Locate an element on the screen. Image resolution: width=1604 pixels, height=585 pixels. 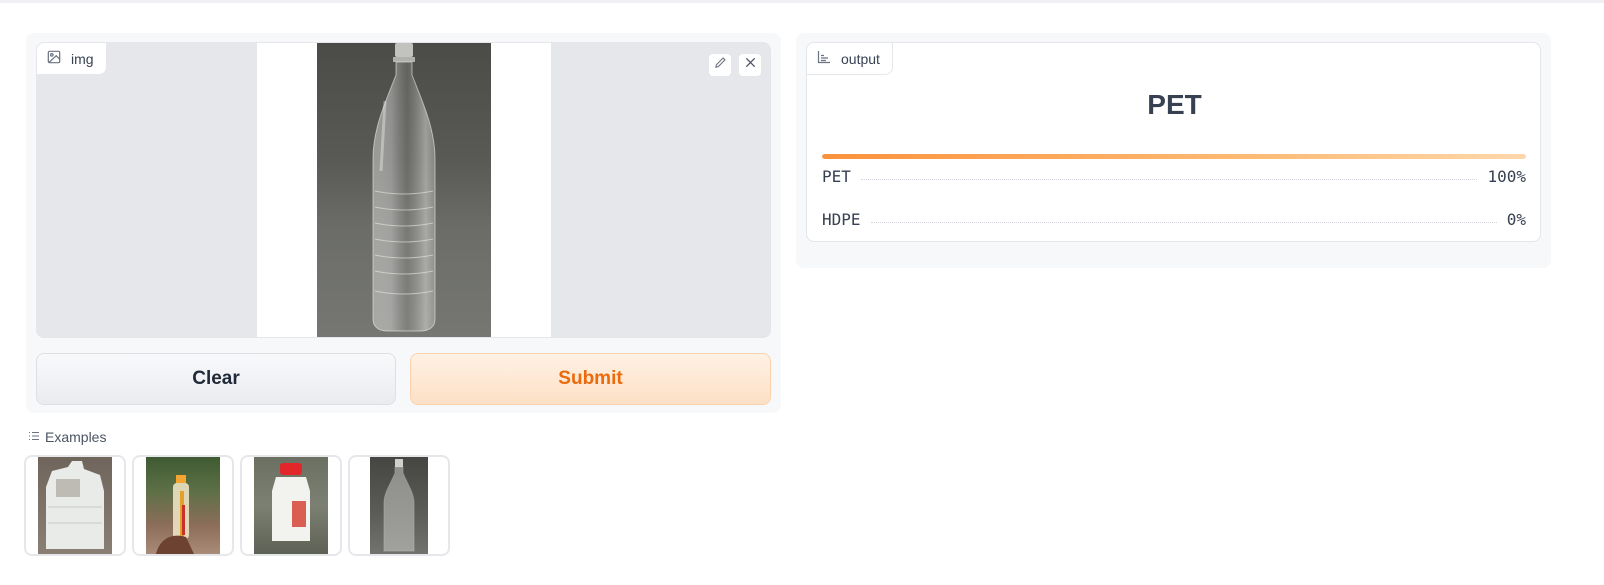
confidence-row: PET 100% is located at coordinates (1174, 176).